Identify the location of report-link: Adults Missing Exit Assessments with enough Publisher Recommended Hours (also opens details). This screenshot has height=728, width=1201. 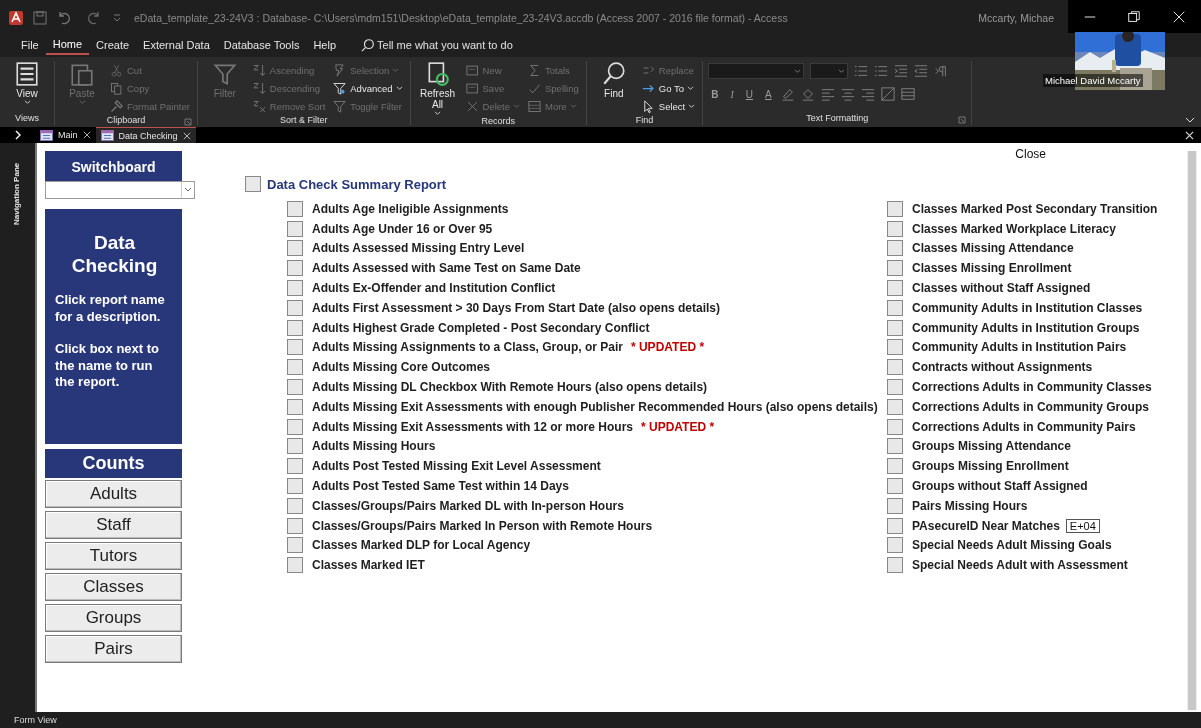
(595, 406).